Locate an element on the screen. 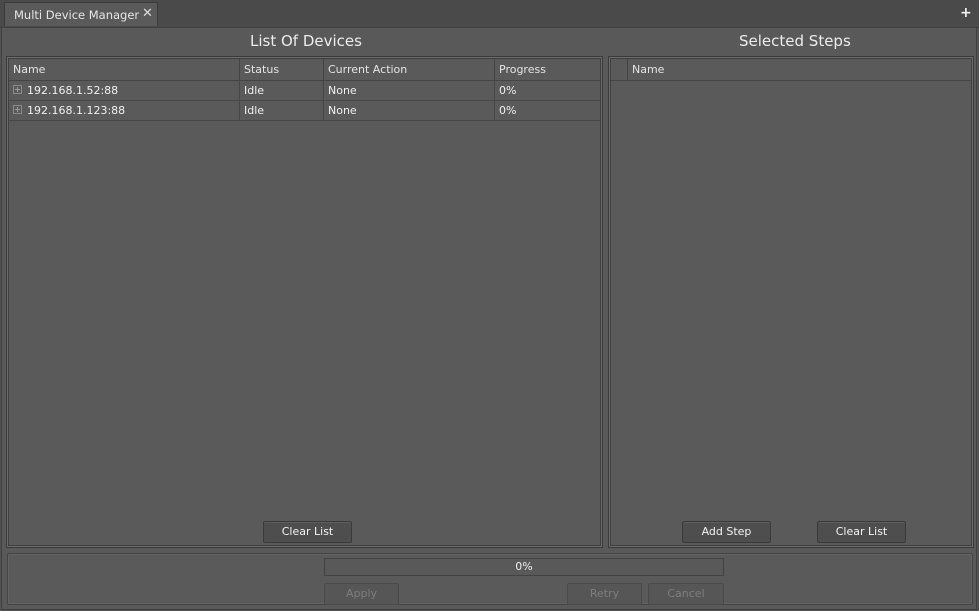 The height and width of the screenshot is (611, 979). column-header-current-action: Current Action is located at coordinates (409, 69).